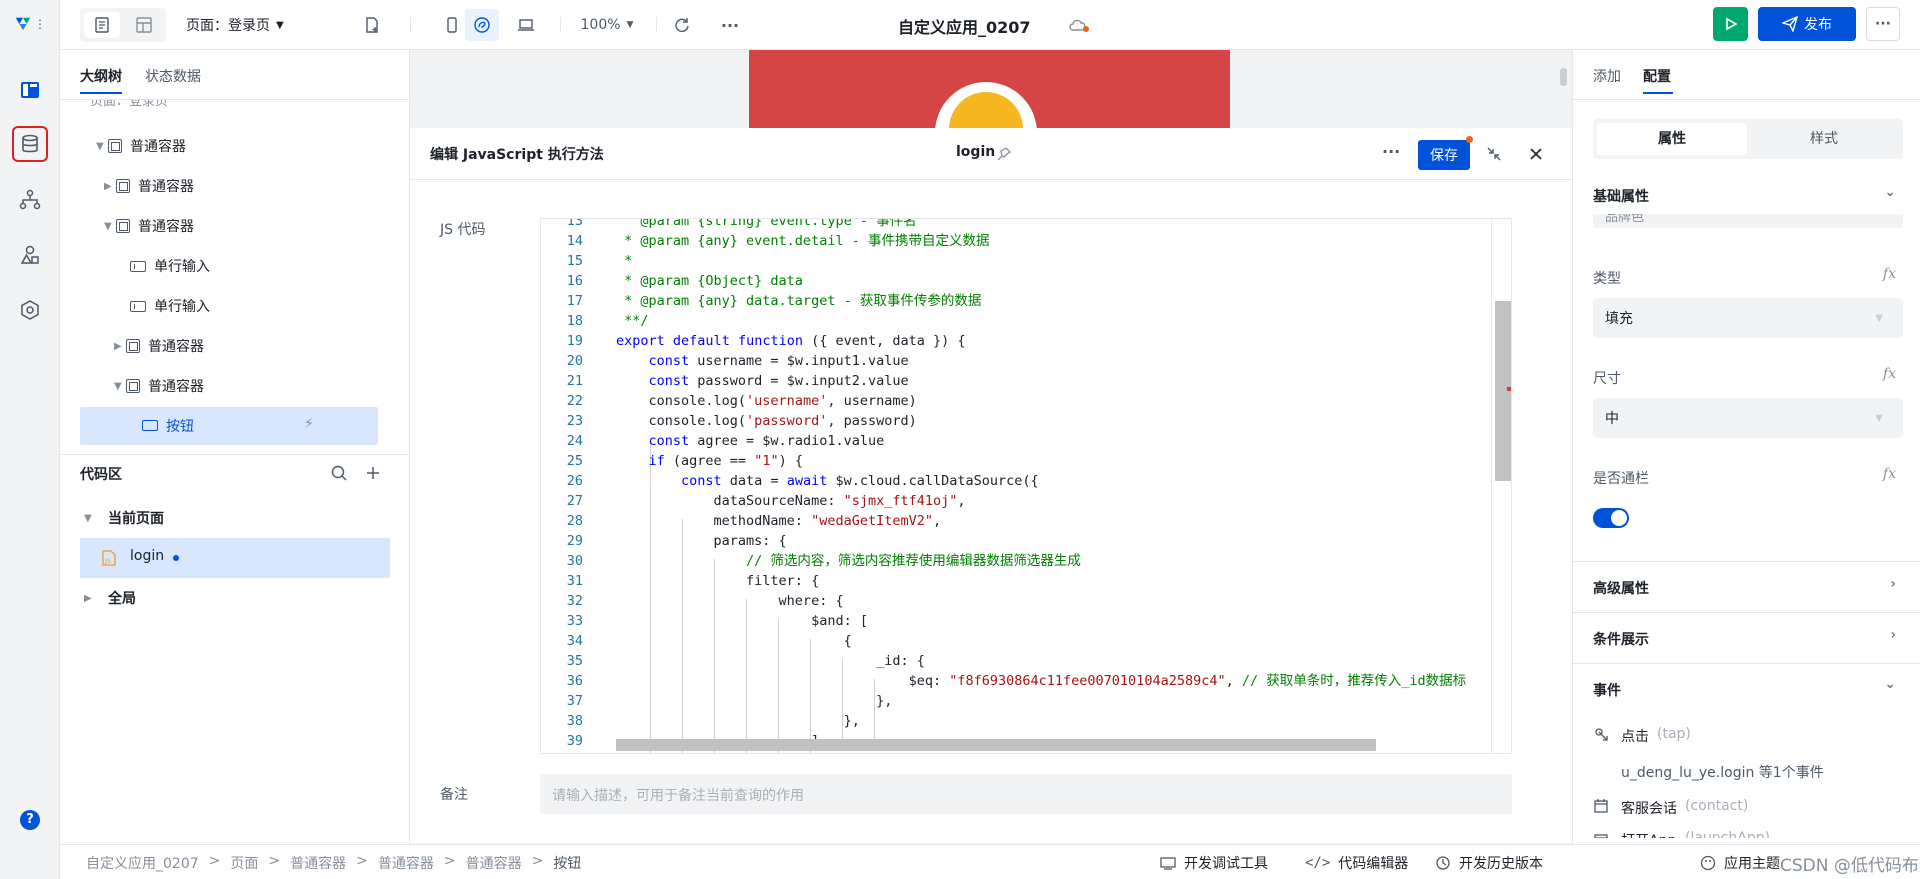 The height and width of the screenshot is (879, 1920). I want to click on canvas-scrollbar, so click(1563, 77).